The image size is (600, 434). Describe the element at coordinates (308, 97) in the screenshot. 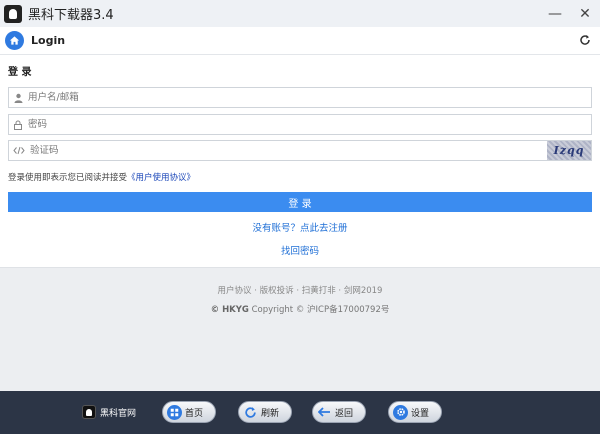

I see `username-input` at that location.